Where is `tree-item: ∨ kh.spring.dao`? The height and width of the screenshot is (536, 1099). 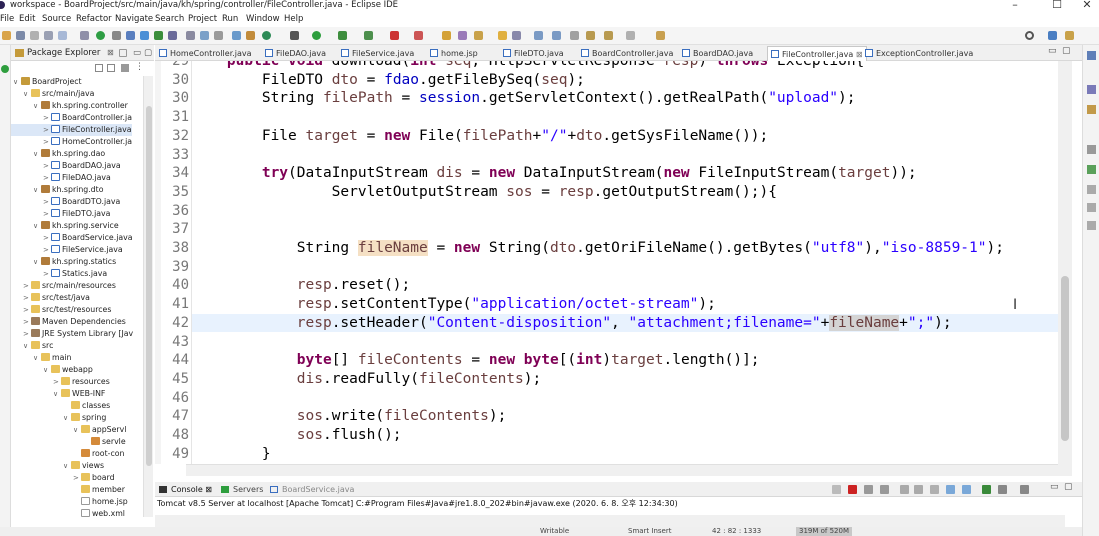 tree-item: ∨ kh.spring.dao is located at coordinates (58, 154).